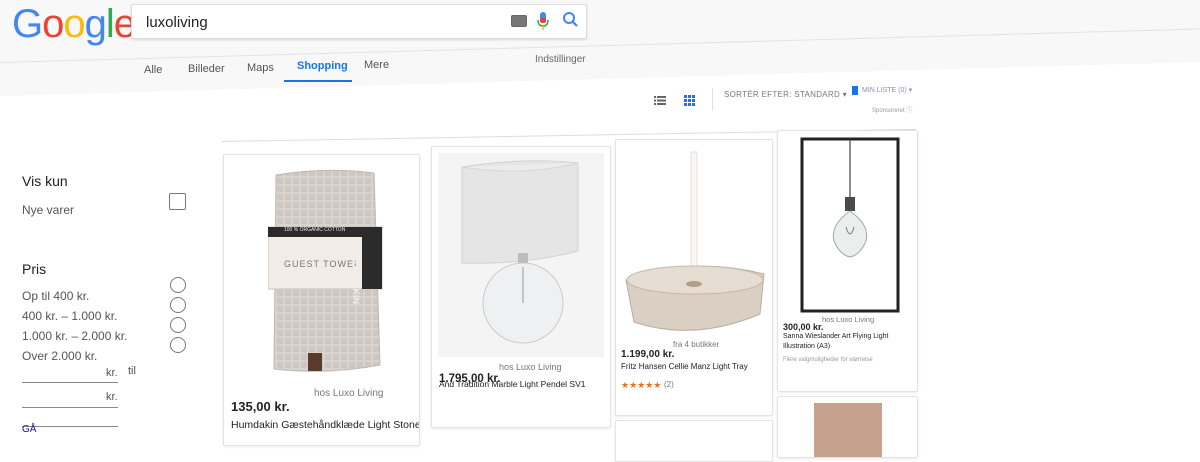 This screenshot has height=462, width=1200. I want to click on product-title-line2: Illustration (A3), so click(806, 346).